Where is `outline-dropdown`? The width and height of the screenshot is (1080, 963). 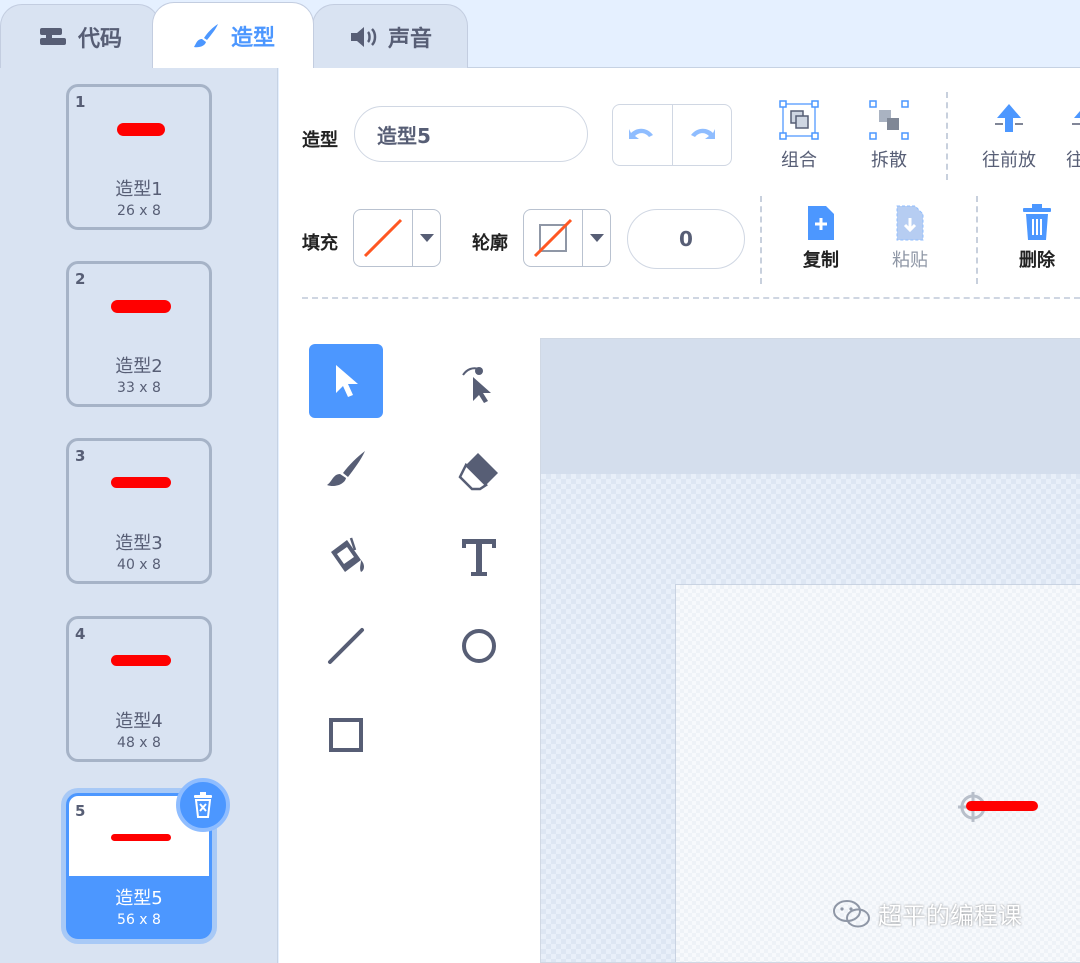
outline-dropdown is located at coordinates (596, 238).